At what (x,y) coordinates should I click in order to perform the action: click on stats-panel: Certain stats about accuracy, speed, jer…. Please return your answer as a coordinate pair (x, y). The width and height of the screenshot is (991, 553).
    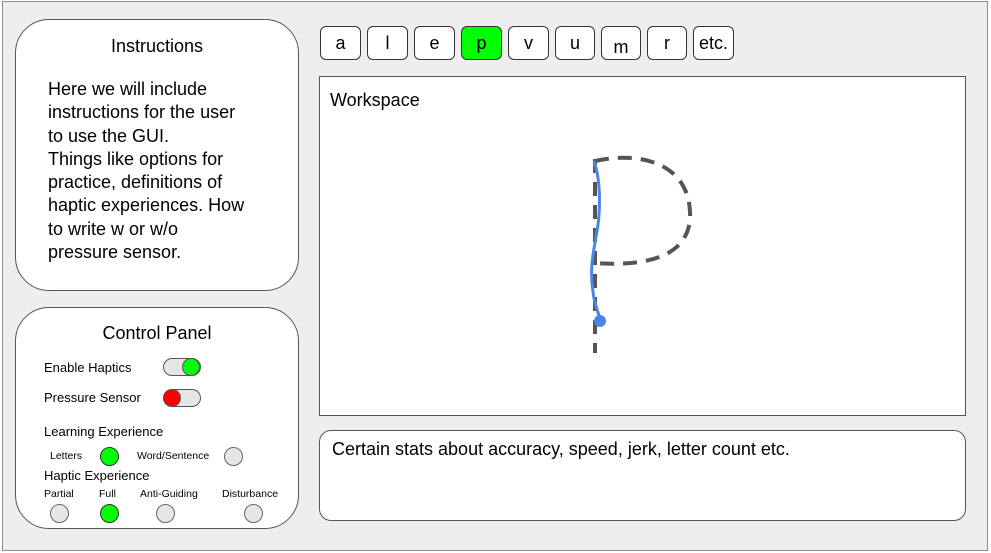
    Looking at the image, I should click on (642, 475).